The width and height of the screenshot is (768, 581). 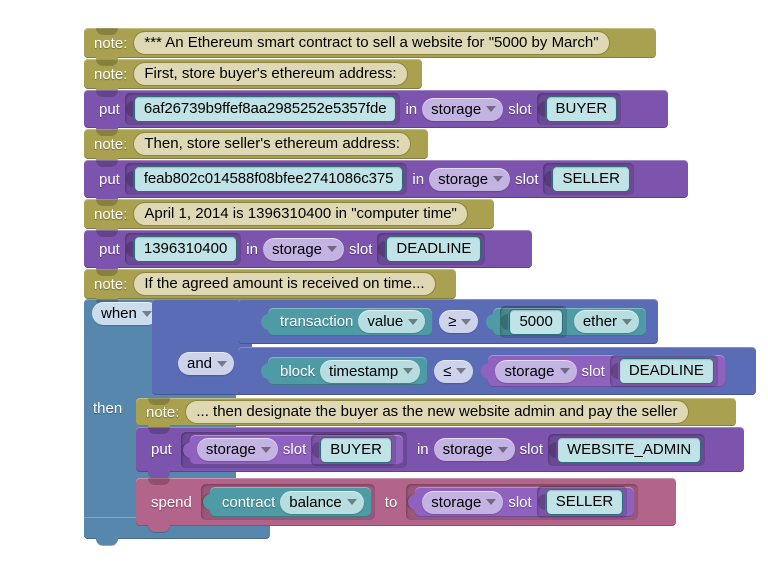 What do you see at coordinates (391, 502) in the screenshot?
I see `to-keyword: to` at bounding box center [391, 502].